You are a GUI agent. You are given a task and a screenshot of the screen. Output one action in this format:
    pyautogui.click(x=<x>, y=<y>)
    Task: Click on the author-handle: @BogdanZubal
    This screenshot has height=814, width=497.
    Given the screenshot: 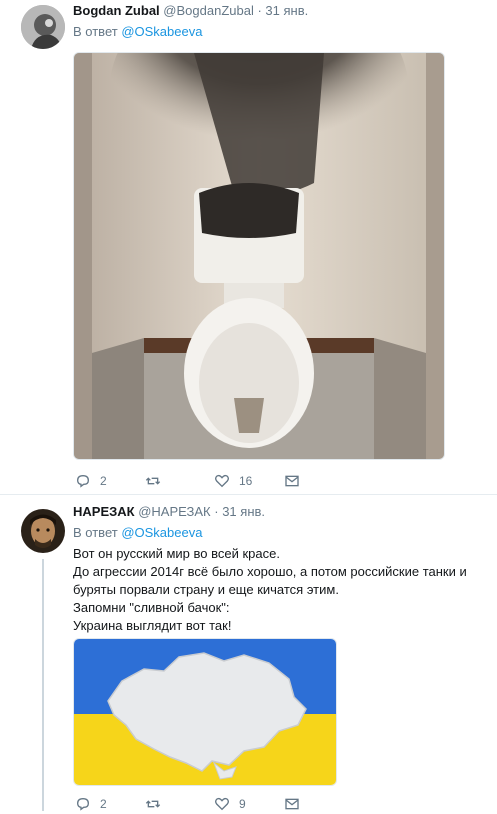 What is the action you would take?
    pyautogui.click(x=208, y=10)
    